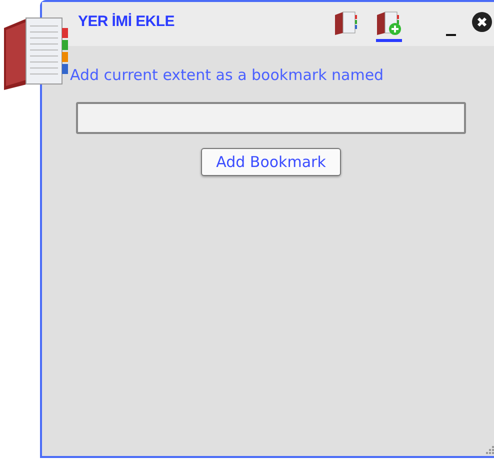  I want to click on add-bookmark-tab, so click(389, 26).